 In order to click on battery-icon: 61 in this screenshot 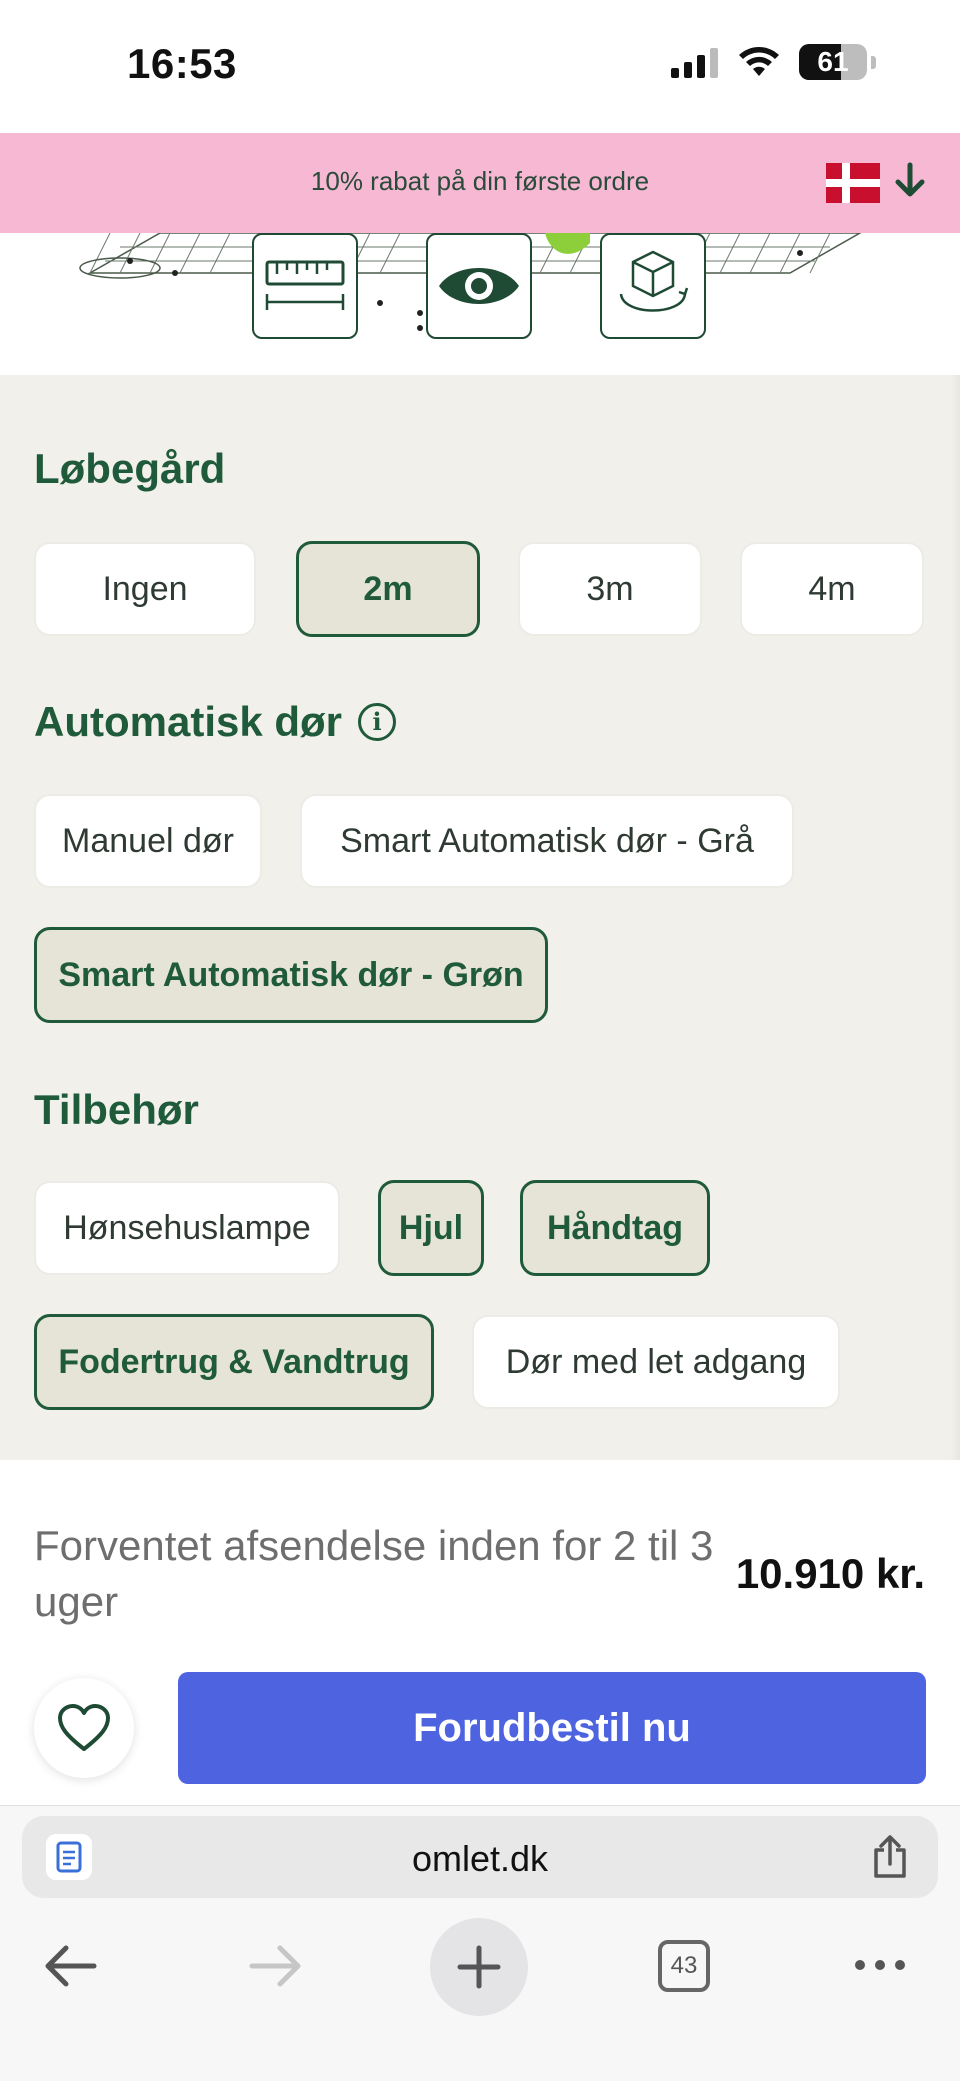, I will do `click(833, 62)`.